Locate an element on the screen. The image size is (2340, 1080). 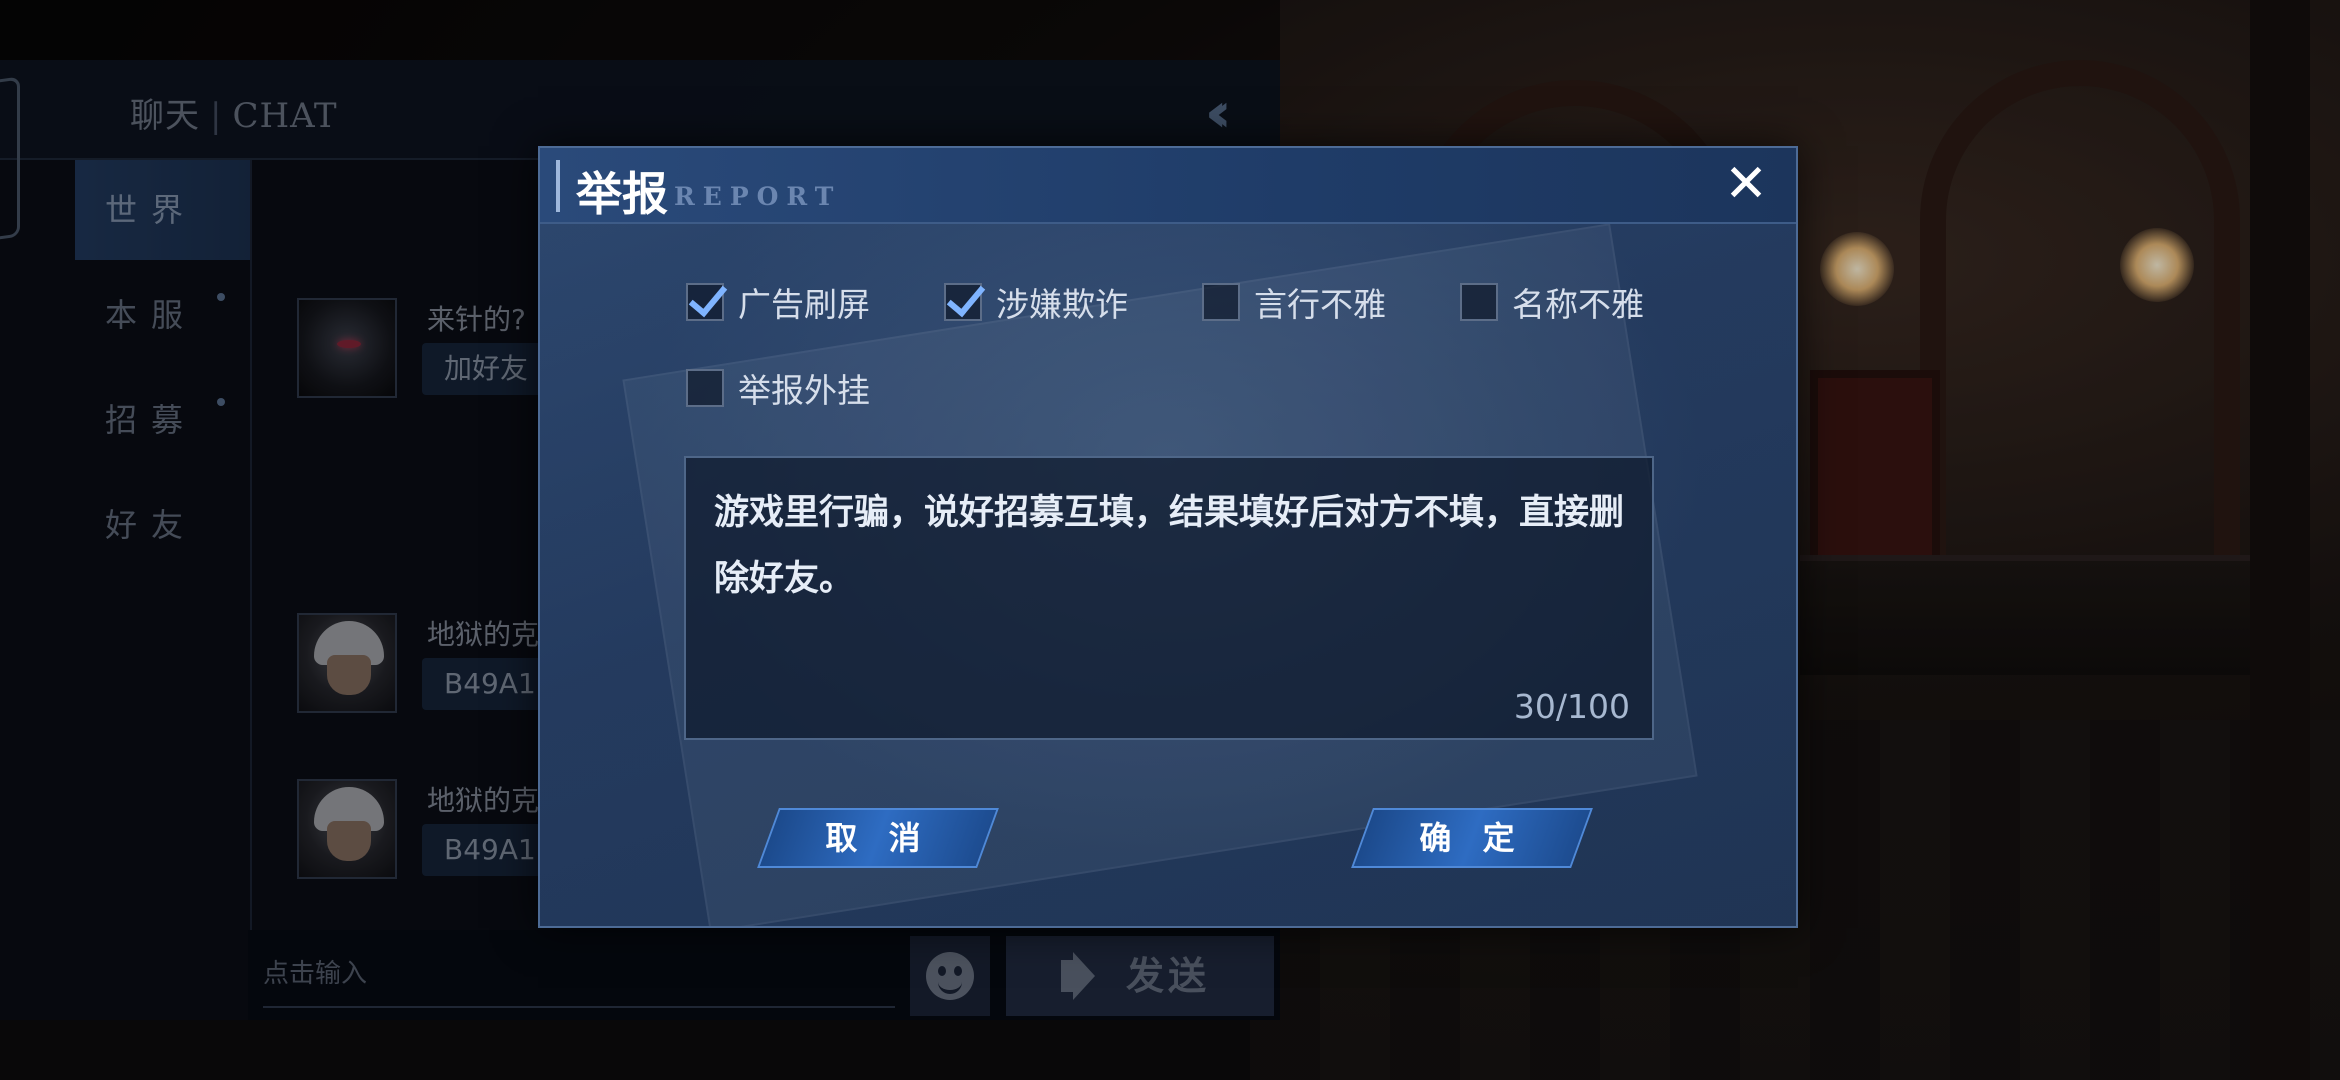
dialog-header: 举报 REPORT ✕ is located at coordinates (1168, 186).